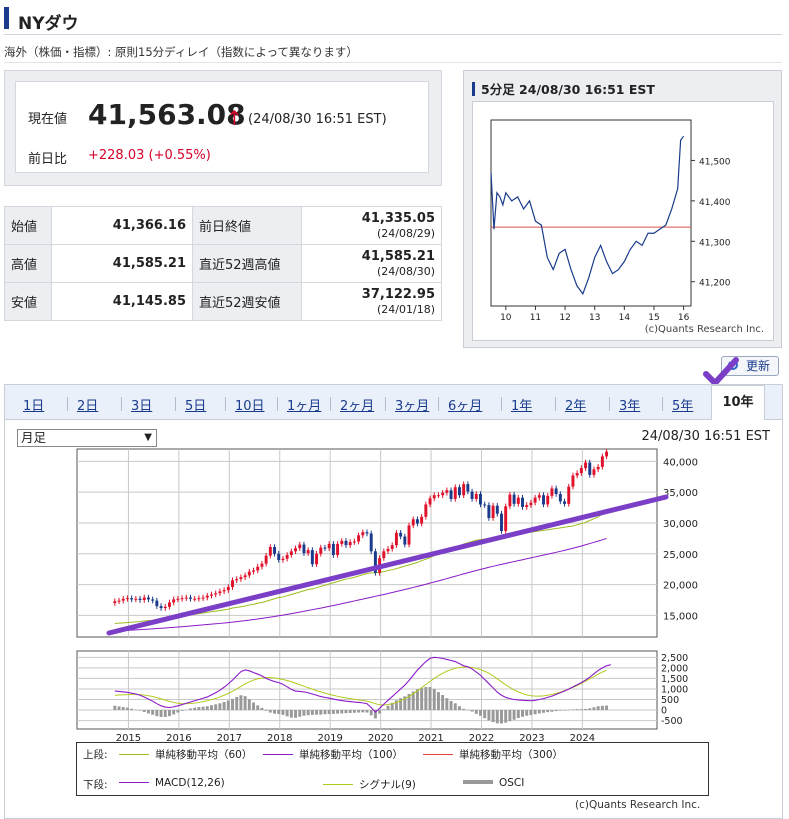 The image size is (789, 819). I want to click on stat-label: 直近52週高値, so click(247, 263).